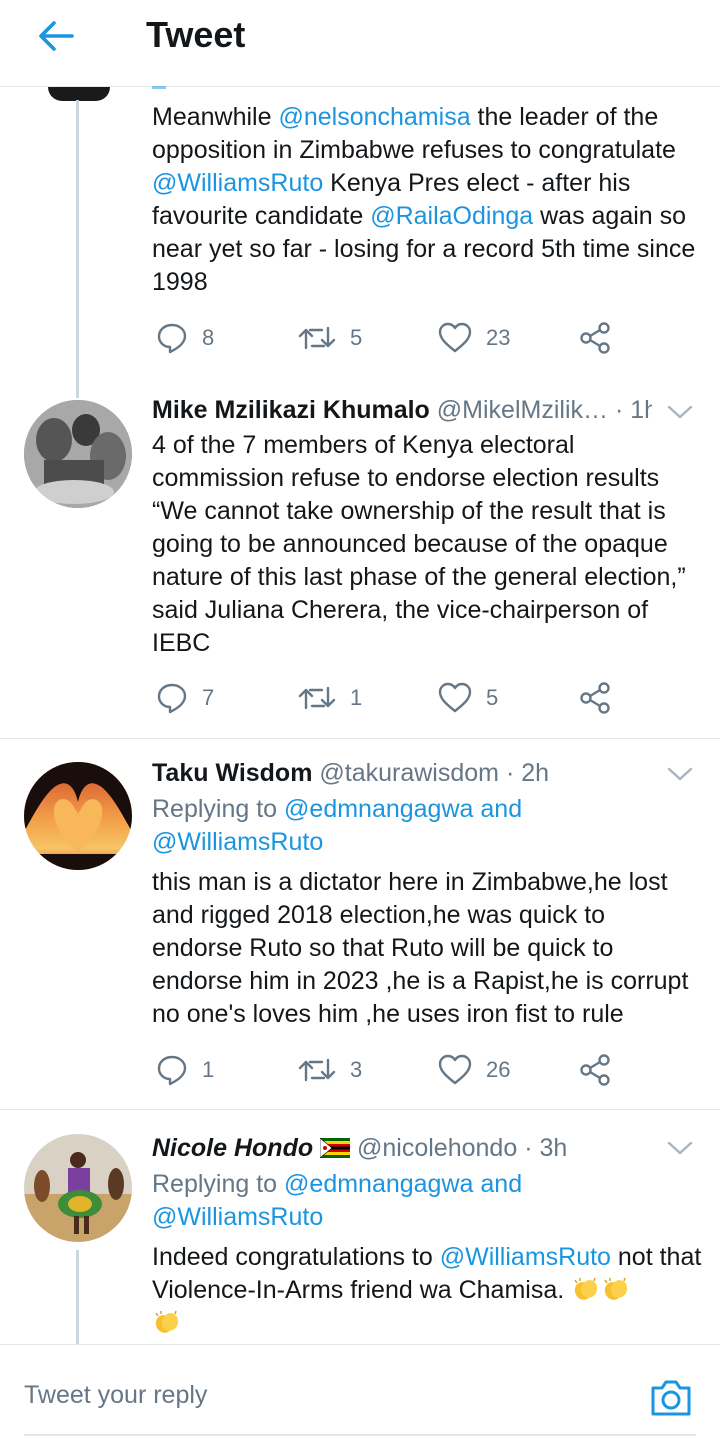  What do you see at coordinates (391, 1070) in the screenshot?
I see `tweet-actions: 1 3 26` at bounding box center [391, 1070].